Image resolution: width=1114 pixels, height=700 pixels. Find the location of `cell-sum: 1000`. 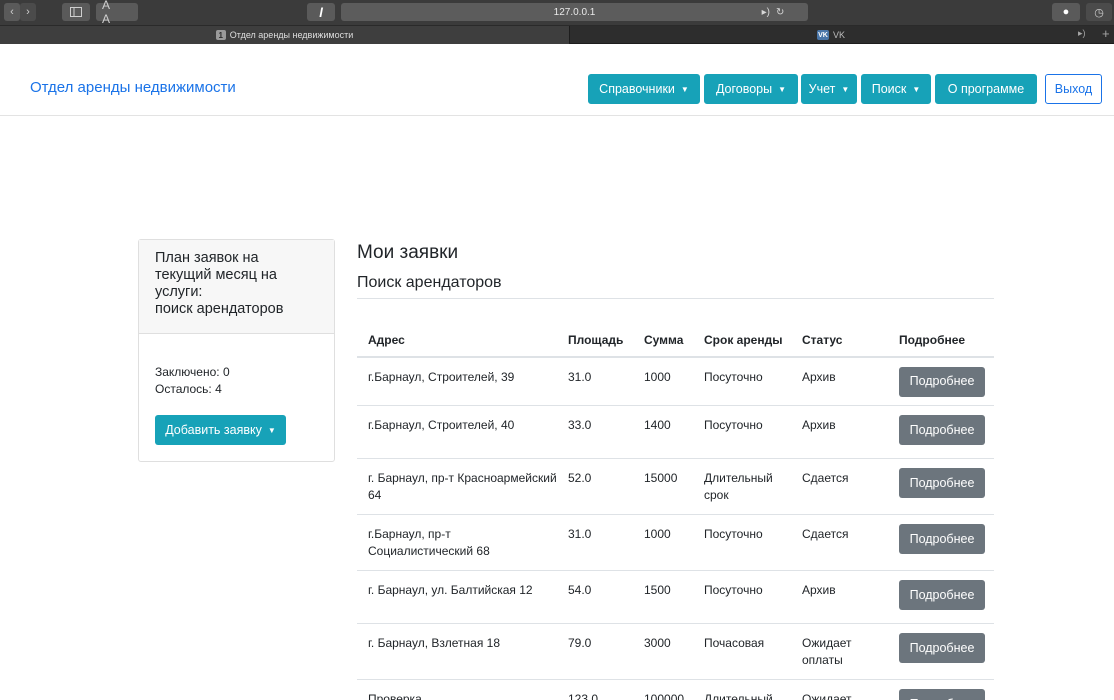

cell-sum: 1000 is located at coordinates (663, 381).